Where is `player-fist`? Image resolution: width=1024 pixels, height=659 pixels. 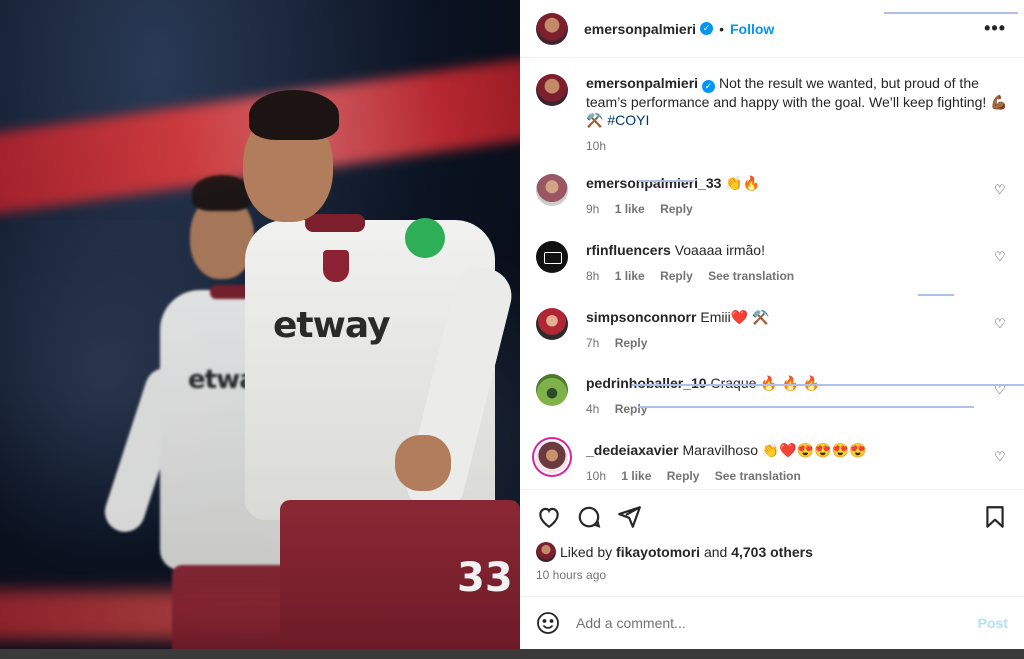
player-fist is located at coordinates (423, 463).